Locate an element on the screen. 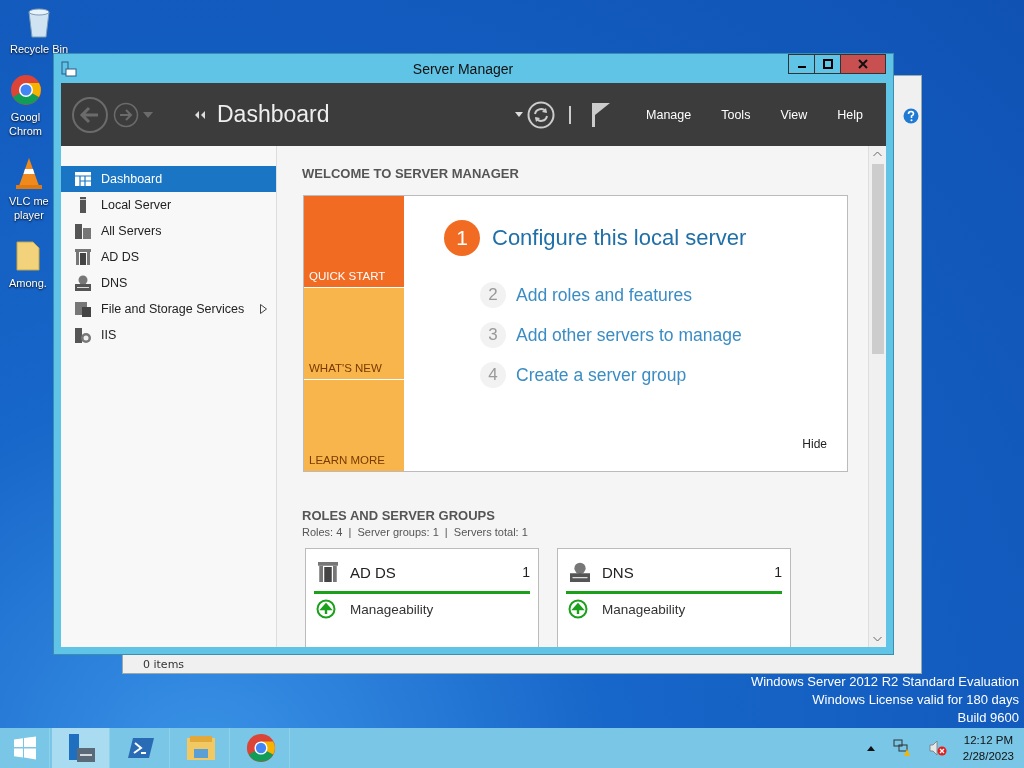 The image size is (1024, 768). minimize-icon is located at coordinates (801, 67).